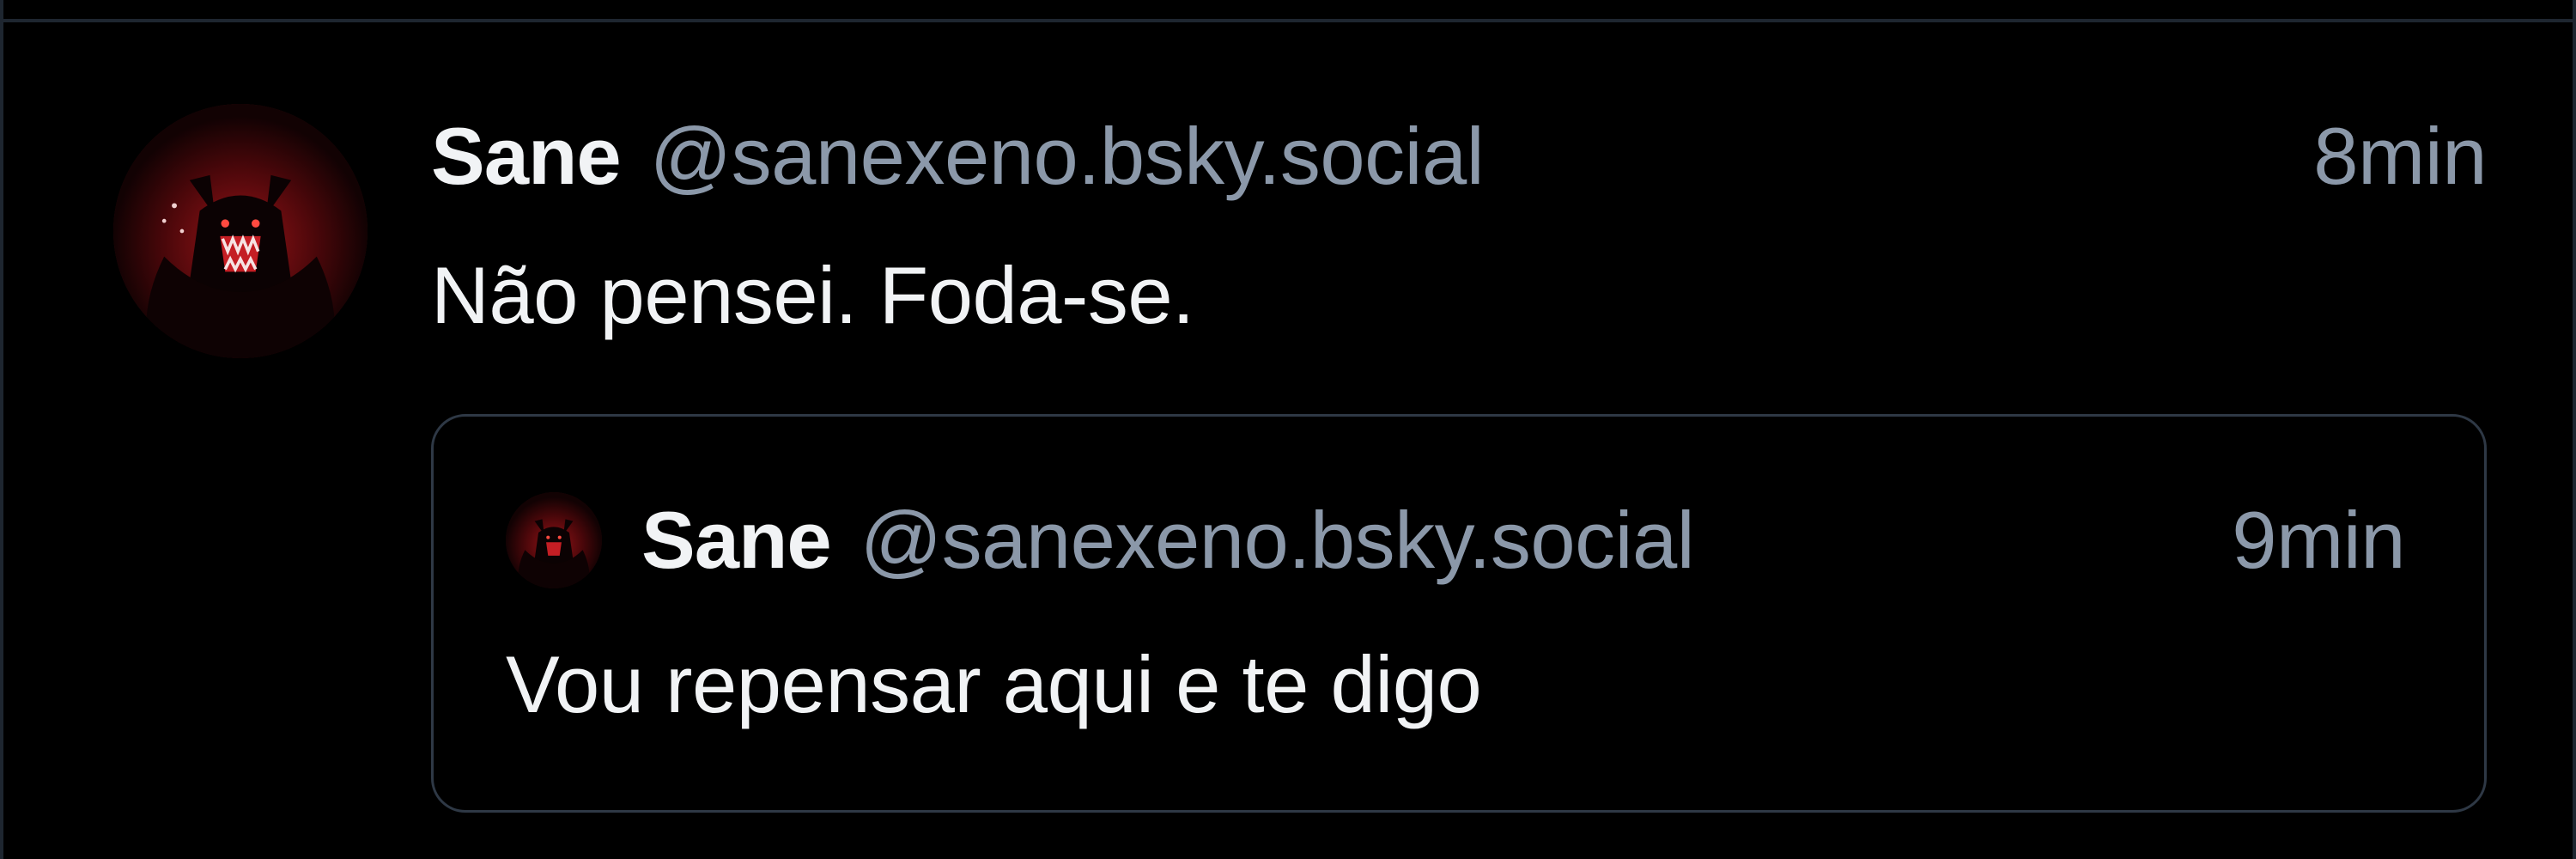 The height and width of the screenshot is (859, 2576). Describe the element at coordinates (1067, 156) in the screenshot. I see `author-handle: @sanexeno.bsky.social` at that location.